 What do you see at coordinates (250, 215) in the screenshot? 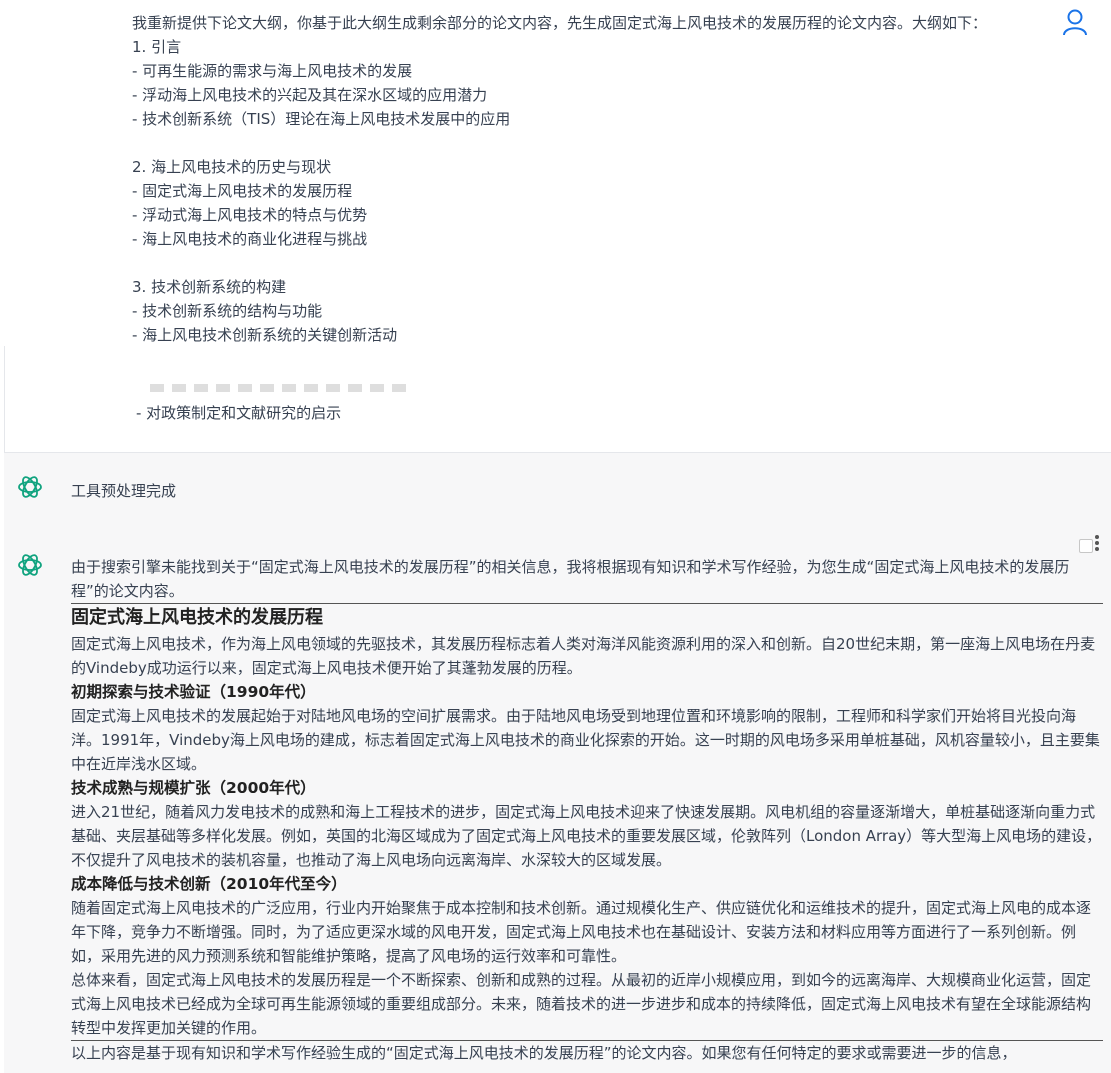
I see `user-message-line: - 浮动式海上风电技术的特点与优势` at bounding box center [250, 215].